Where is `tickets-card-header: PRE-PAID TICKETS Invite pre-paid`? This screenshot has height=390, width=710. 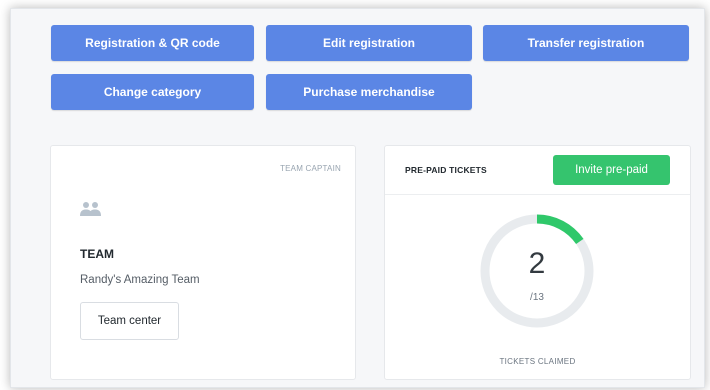
tickets-card-header: PRE-PAID TICKETS Invite pre-paid is located at coordinates (537, 170).